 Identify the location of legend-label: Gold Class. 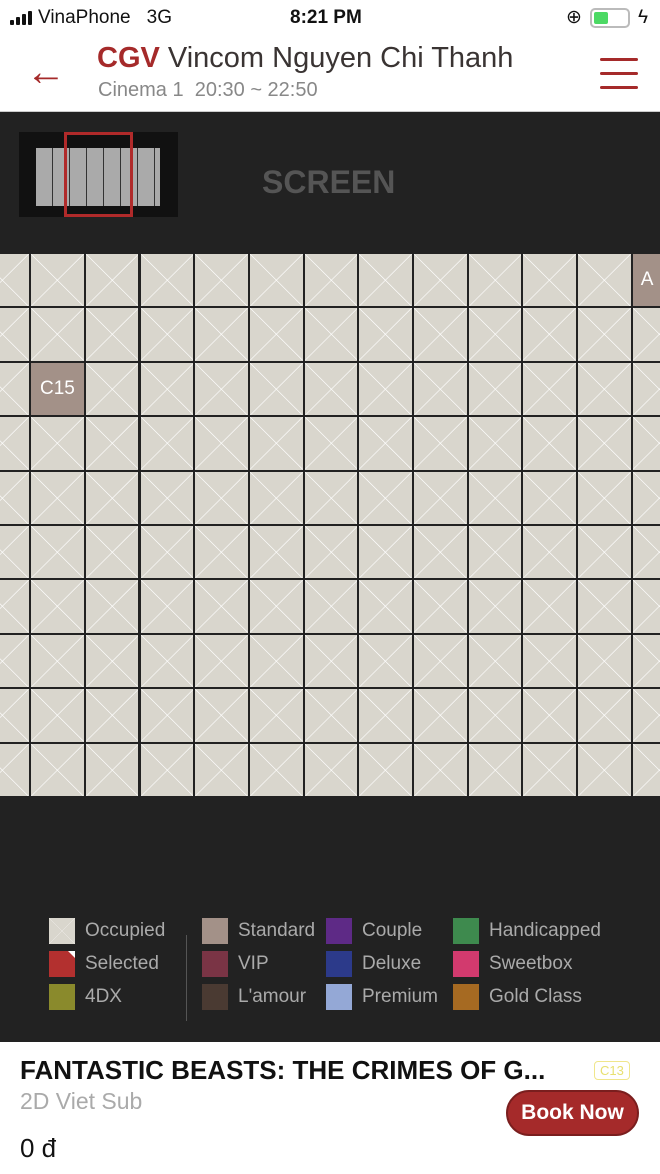
(535, 996).